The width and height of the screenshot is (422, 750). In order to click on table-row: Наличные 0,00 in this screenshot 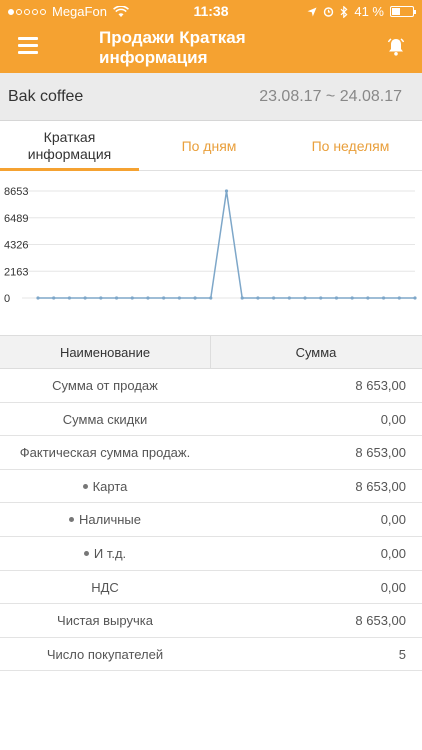, I will do `click(211, 520)`.